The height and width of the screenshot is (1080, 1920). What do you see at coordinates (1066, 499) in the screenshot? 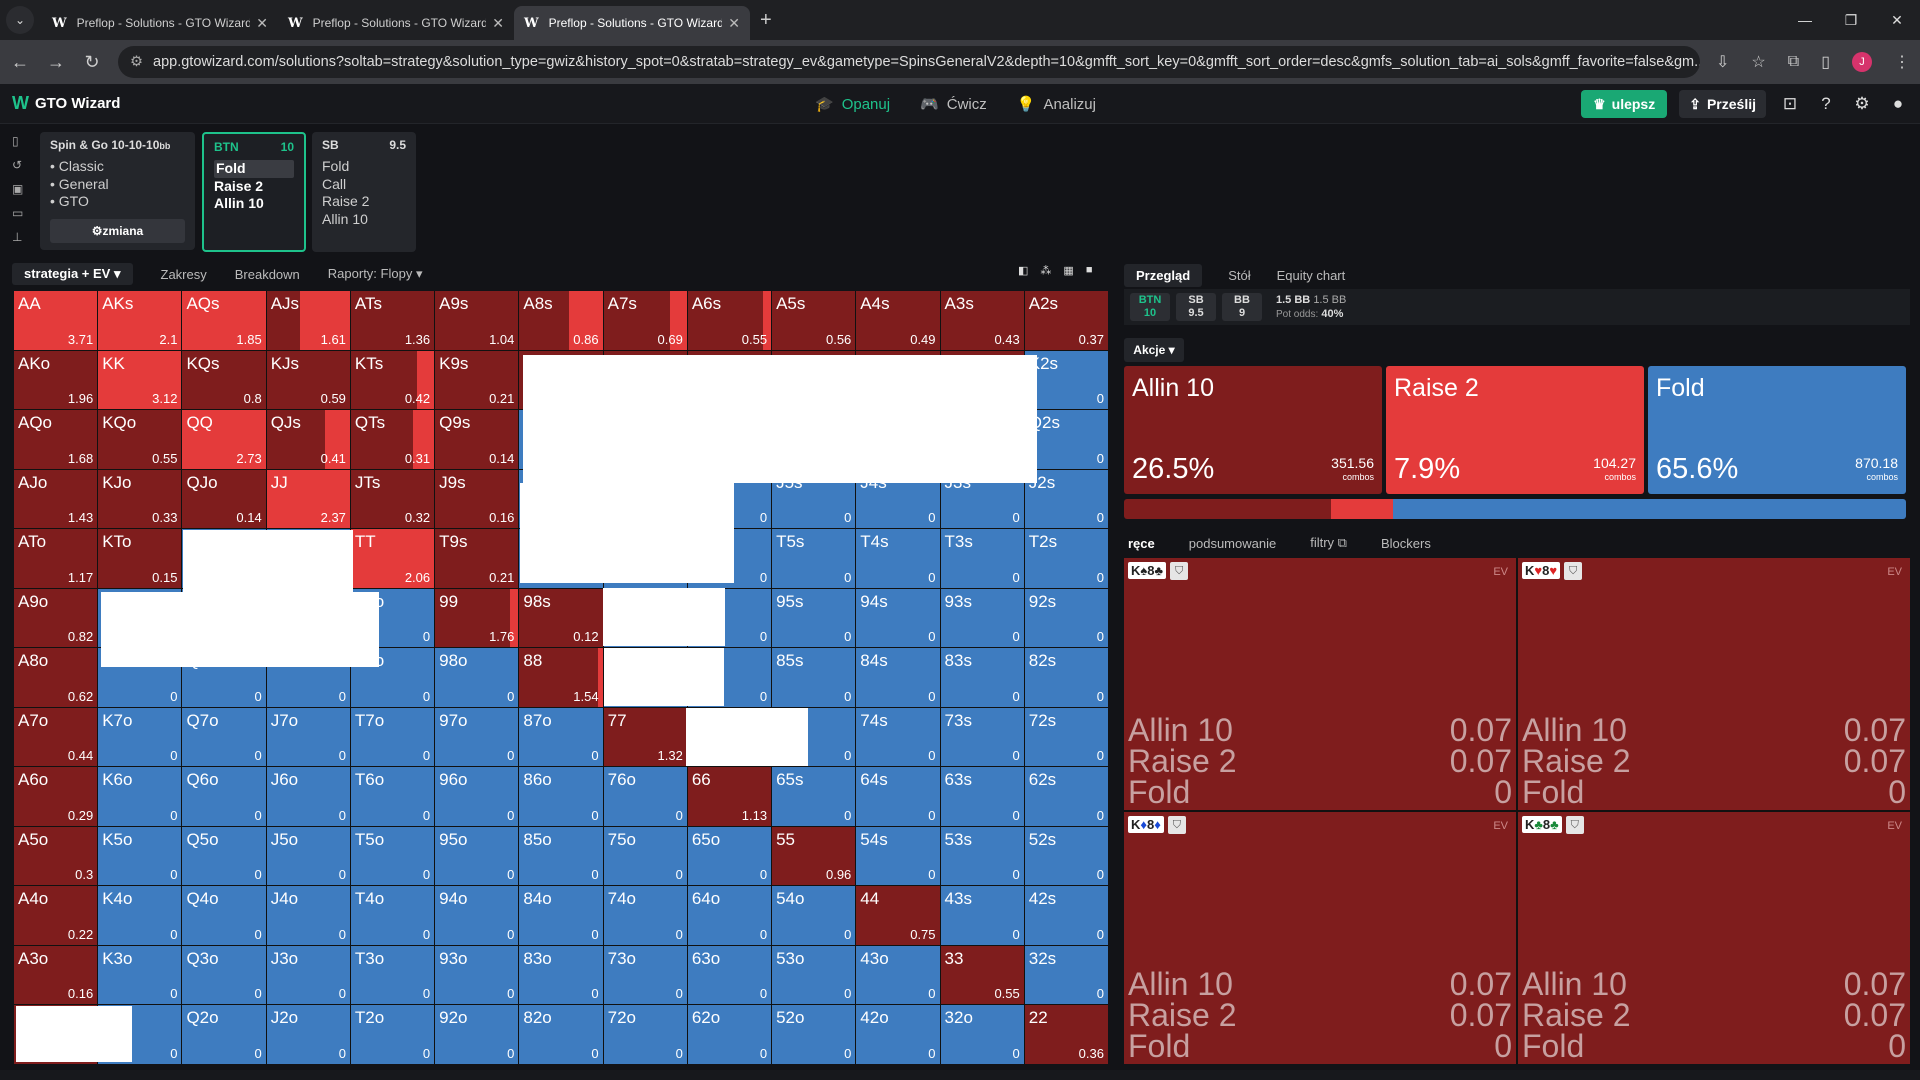
I see `hand-cell: J2s 0` at bounding box center [1066, 499].